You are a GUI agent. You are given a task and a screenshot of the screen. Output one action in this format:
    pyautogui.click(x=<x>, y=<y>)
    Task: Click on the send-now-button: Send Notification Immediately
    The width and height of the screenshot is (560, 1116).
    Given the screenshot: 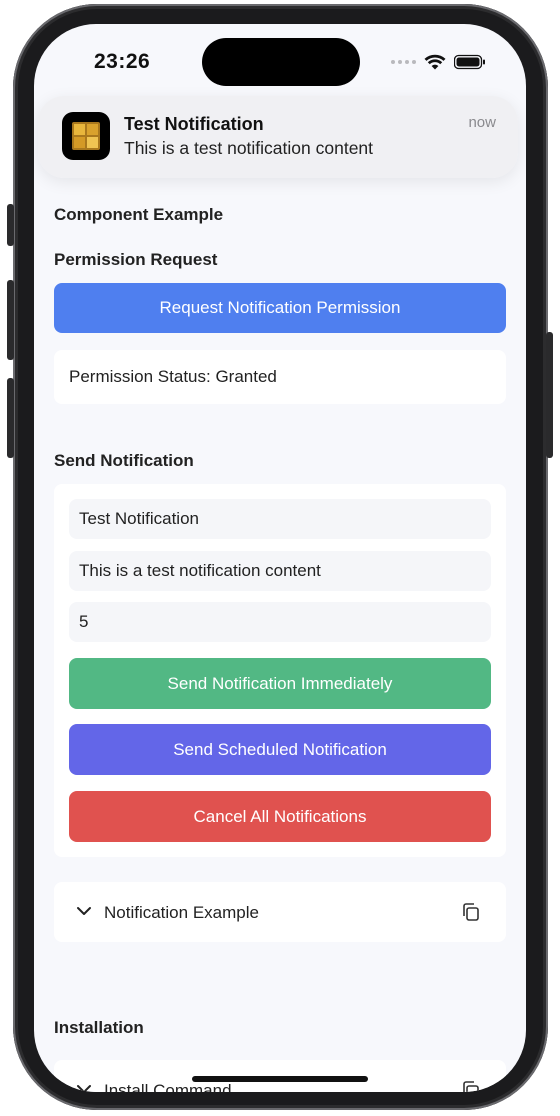 What is the action you would take?
    pyautogui.click(x=280, y=683)
    